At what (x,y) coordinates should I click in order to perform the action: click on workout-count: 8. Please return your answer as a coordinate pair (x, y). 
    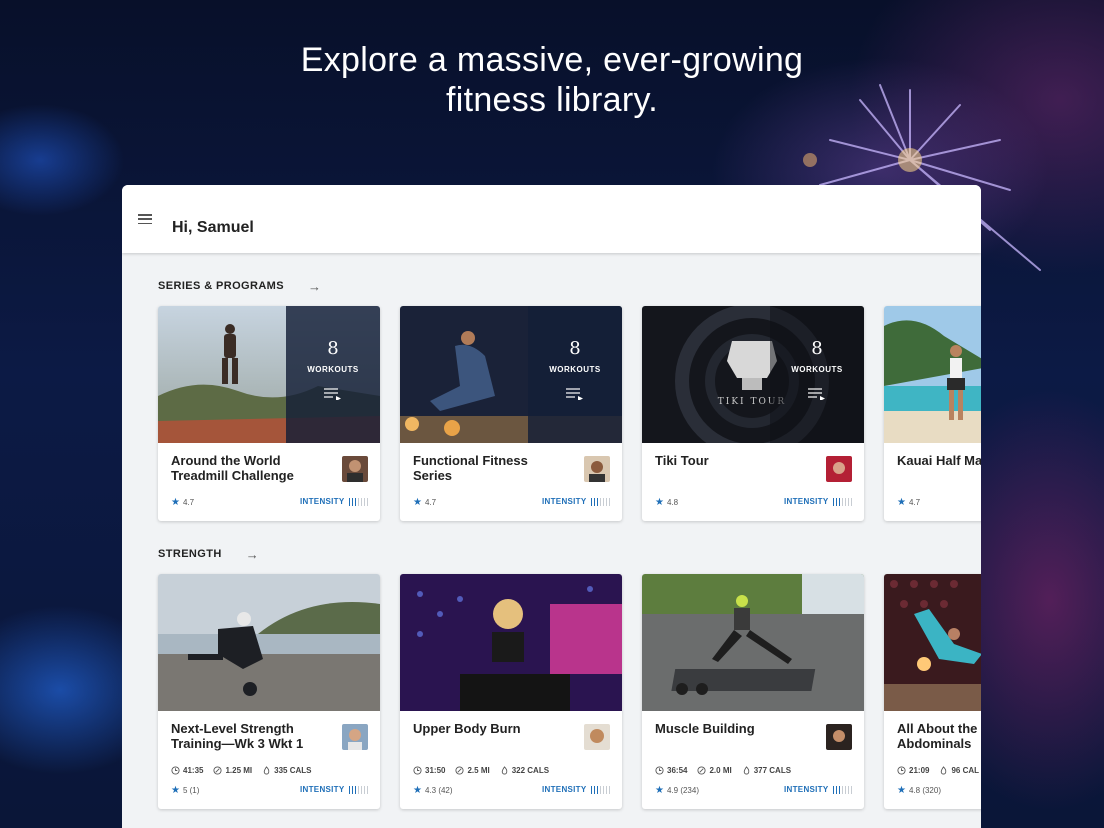
    Looking at the image, I should click on (575, 348).